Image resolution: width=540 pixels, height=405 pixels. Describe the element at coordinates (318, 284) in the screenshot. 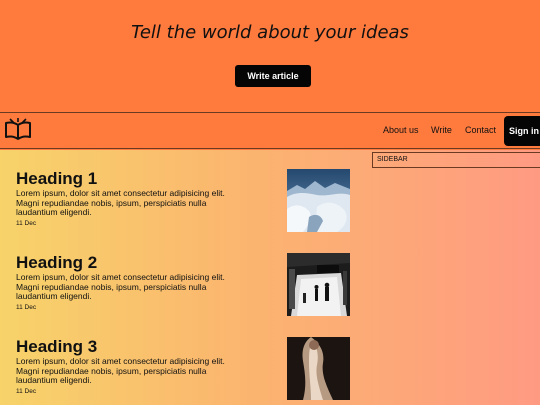

I see `photo-studio-image` at that location.